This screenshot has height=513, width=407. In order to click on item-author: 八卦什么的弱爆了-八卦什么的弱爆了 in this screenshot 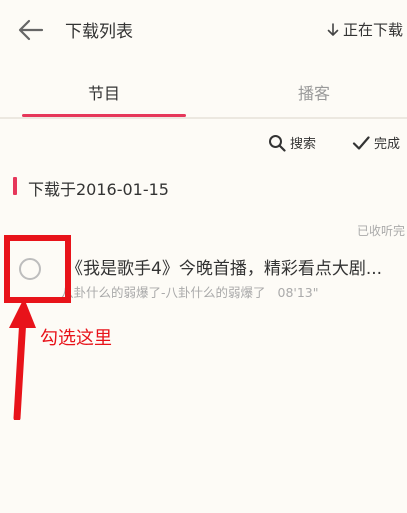, I will do `click(163, 292)`.